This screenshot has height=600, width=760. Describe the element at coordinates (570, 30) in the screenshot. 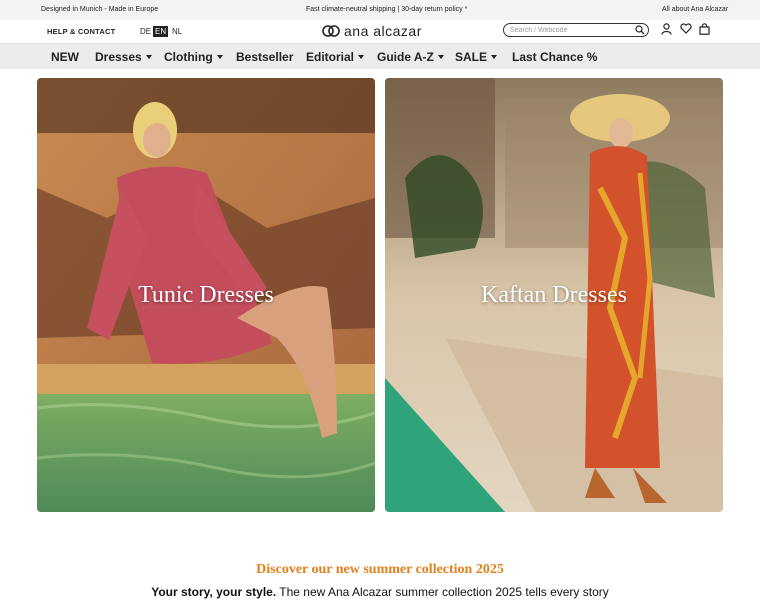

I see `search-input` at that location.